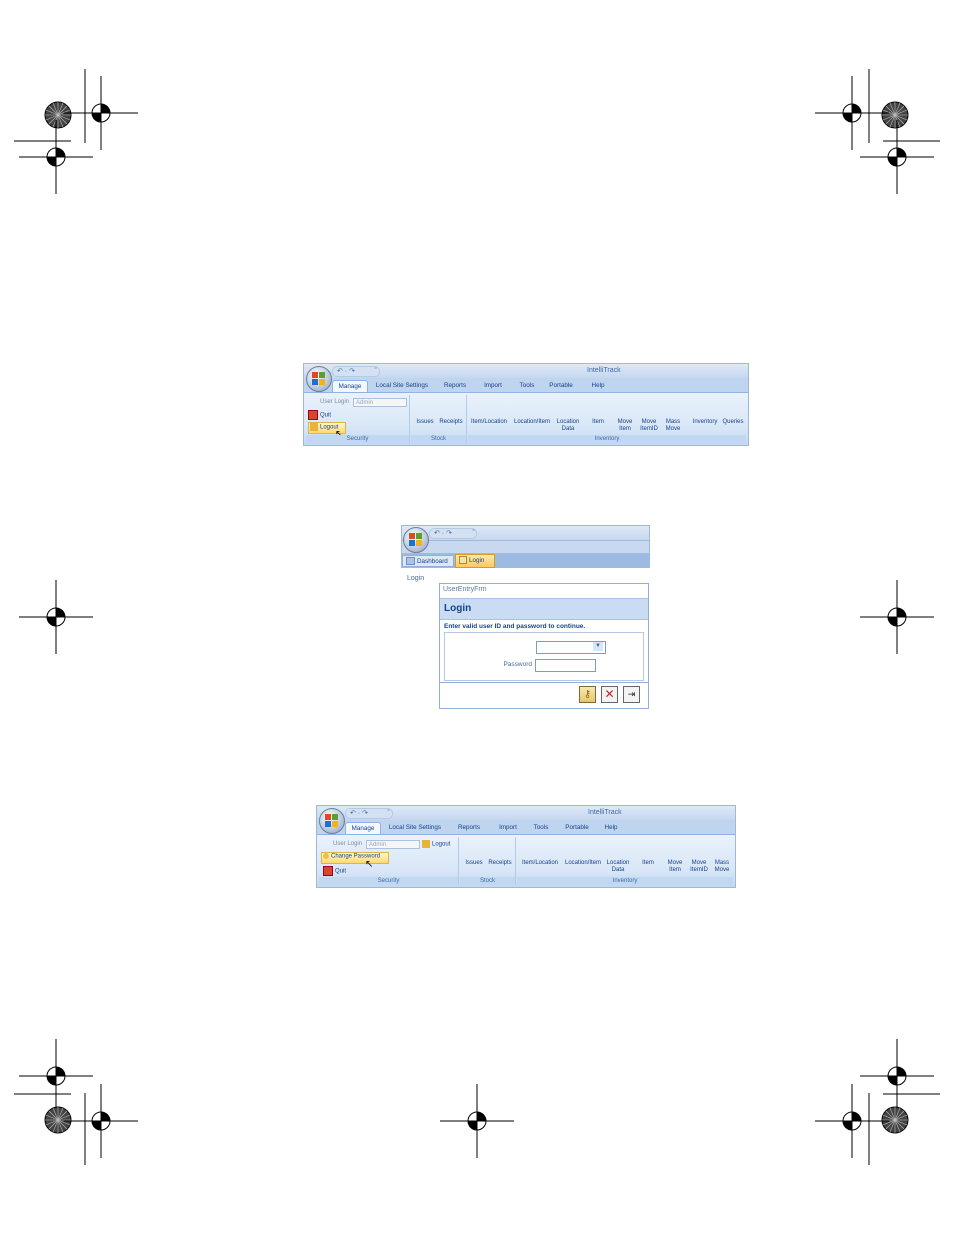 The width and height of the screenshot is (954, 1235). I want to click on tab-dashboard: Dashboard, so click(428, 561).